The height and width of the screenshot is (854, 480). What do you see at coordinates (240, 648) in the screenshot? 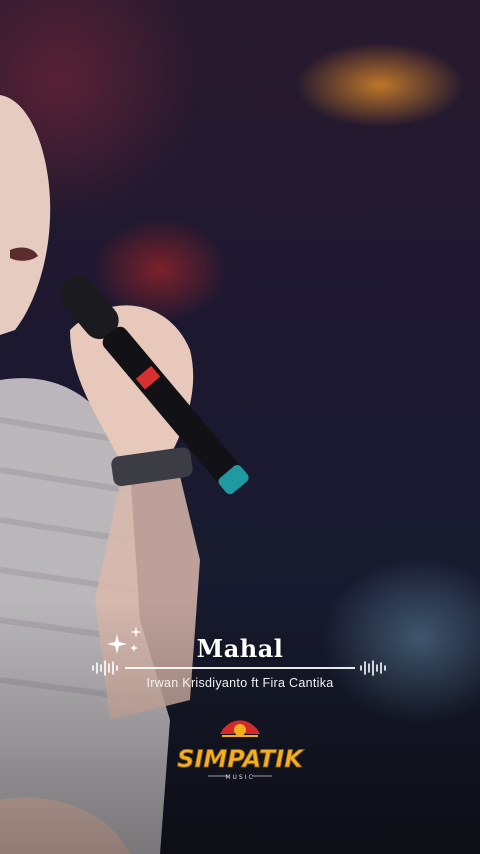
I see `song-title: Mahal` at bounding box center [240, 648].